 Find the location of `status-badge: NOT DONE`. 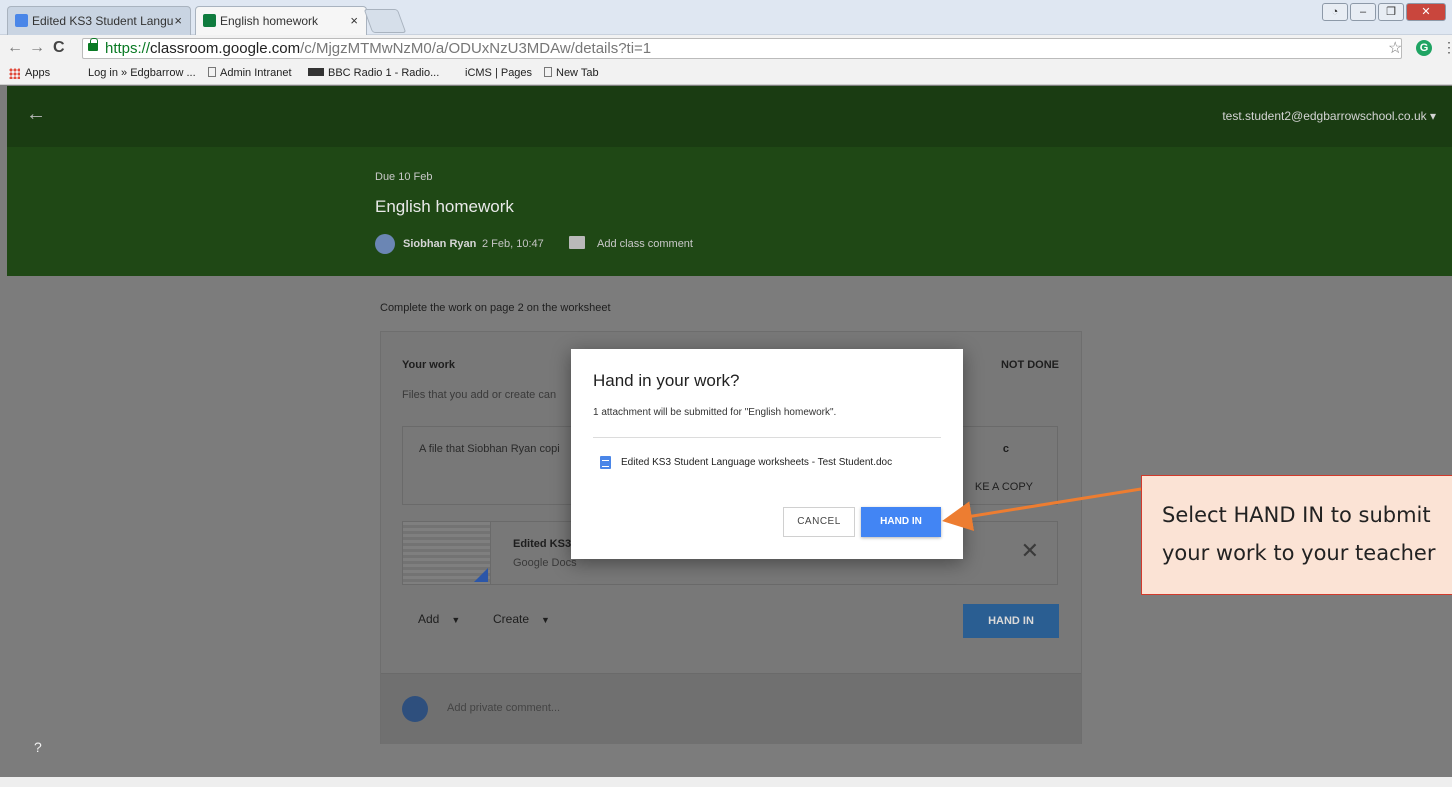

status-badge: NOT DONE is located at coordinates (1029, 365).